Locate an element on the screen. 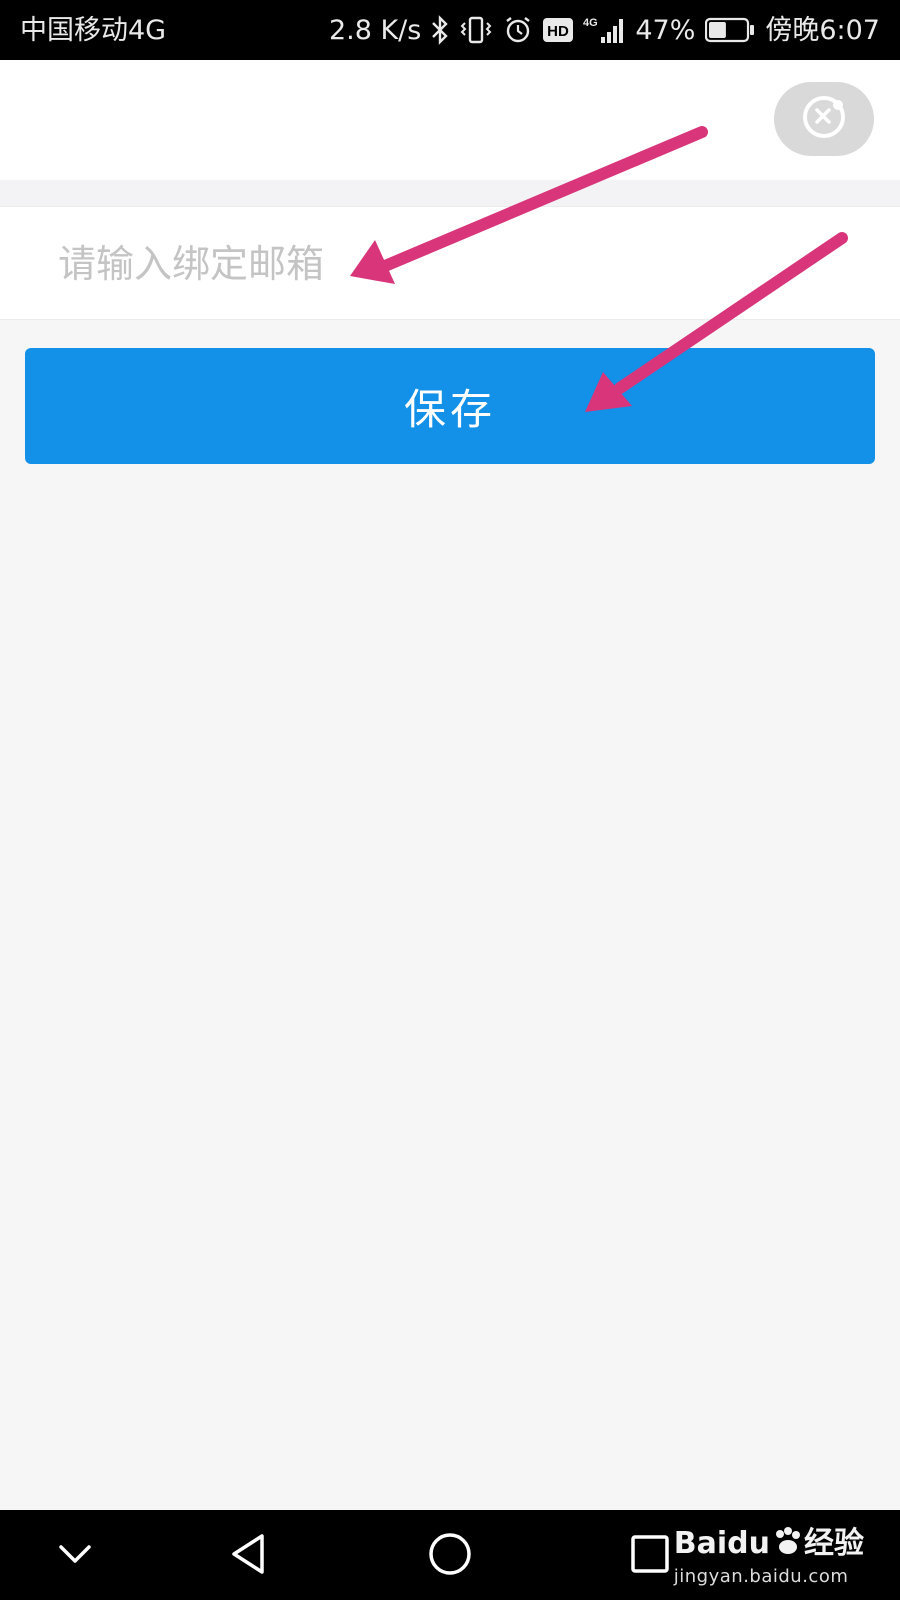  nav-back-button is located at coordinates (250, 1556).